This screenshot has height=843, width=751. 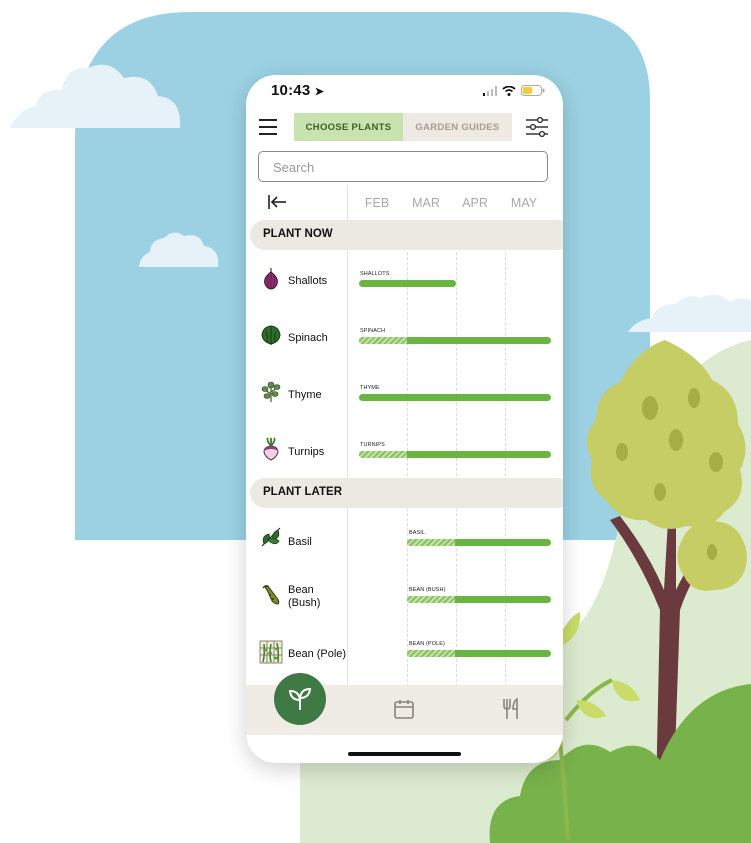 I want to click on fork-knife-icon, so click(x=511, y=709).